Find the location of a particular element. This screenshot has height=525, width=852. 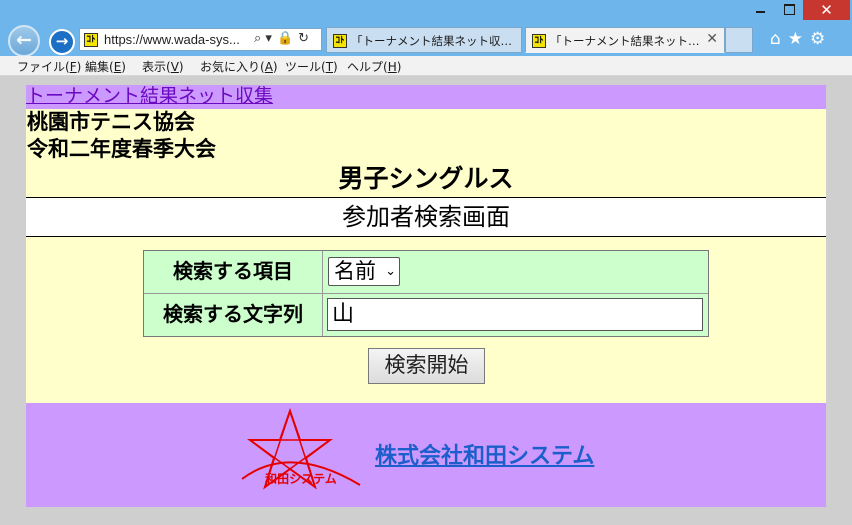

organization-name: 桃園市テニス協会 is located at coordinates (111, 122).